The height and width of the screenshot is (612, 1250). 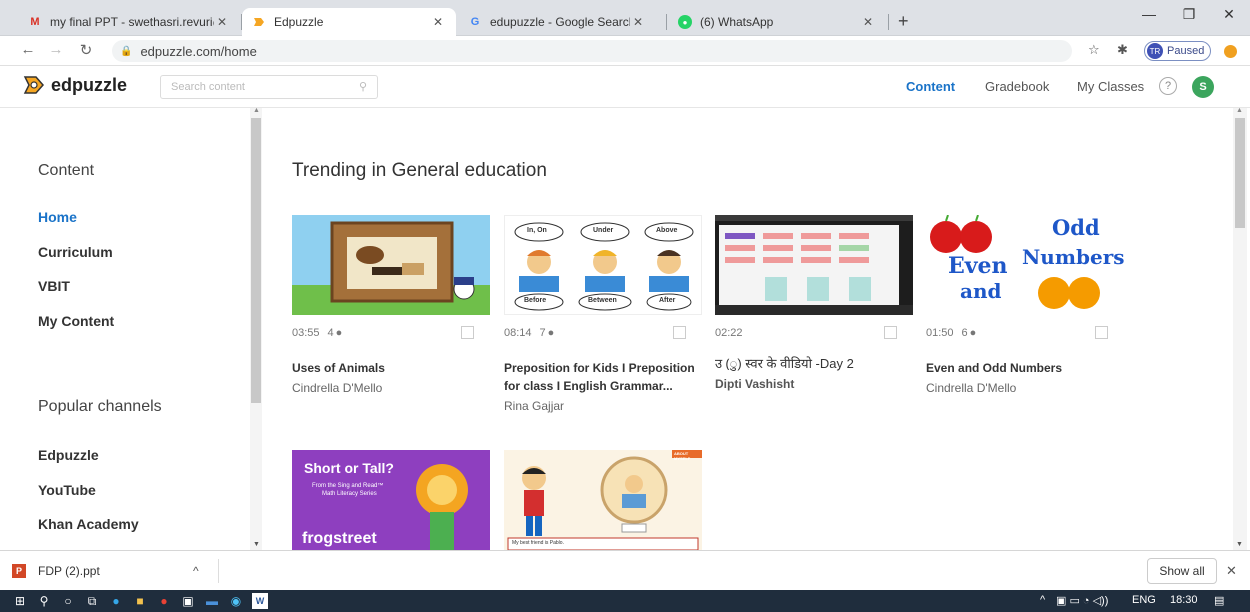 I want to click on lock-icon: 🔒, so click(x=126, y=51).